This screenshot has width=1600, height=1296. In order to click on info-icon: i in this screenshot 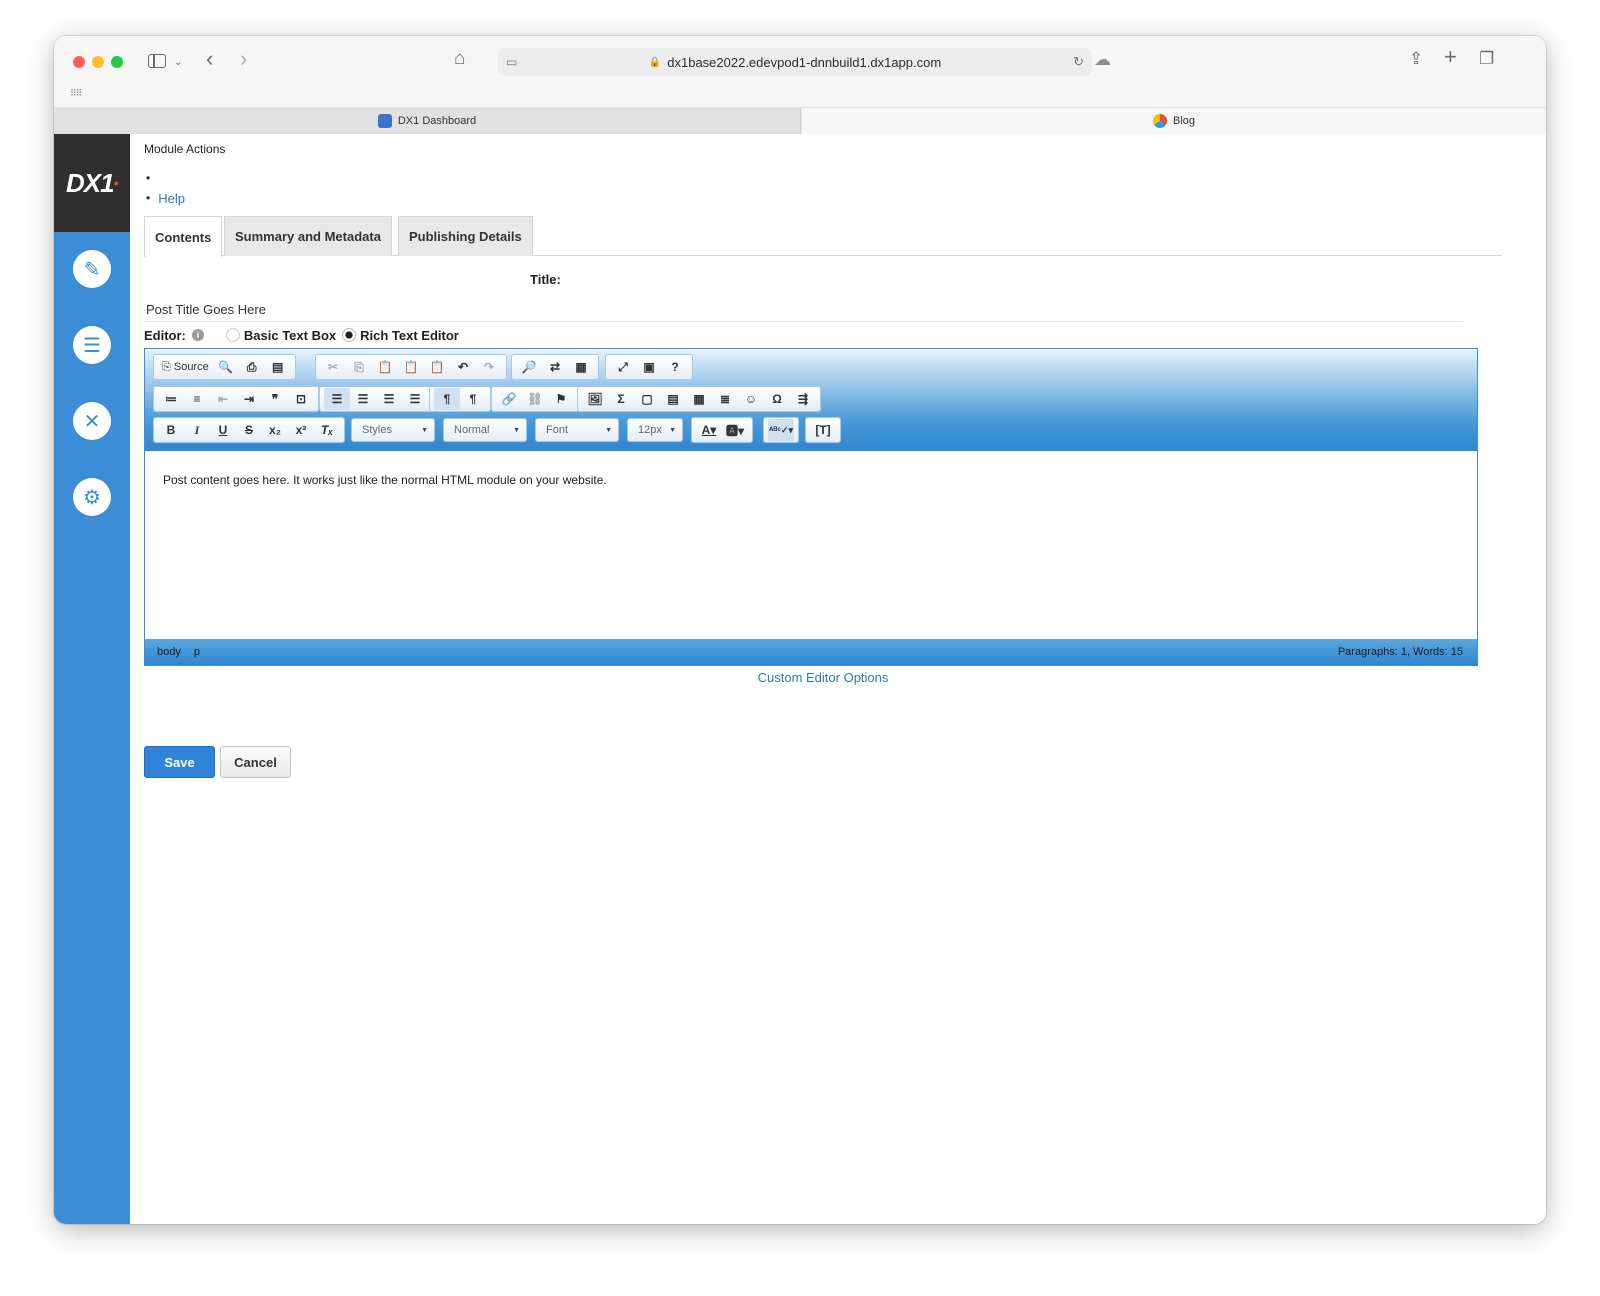, I will do `click(197, 335)`.